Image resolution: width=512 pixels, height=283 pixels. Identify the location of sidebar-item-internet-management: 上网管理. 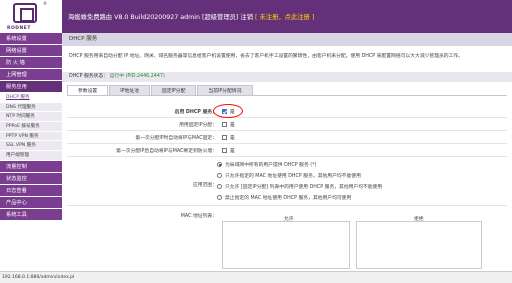
(31, 75).